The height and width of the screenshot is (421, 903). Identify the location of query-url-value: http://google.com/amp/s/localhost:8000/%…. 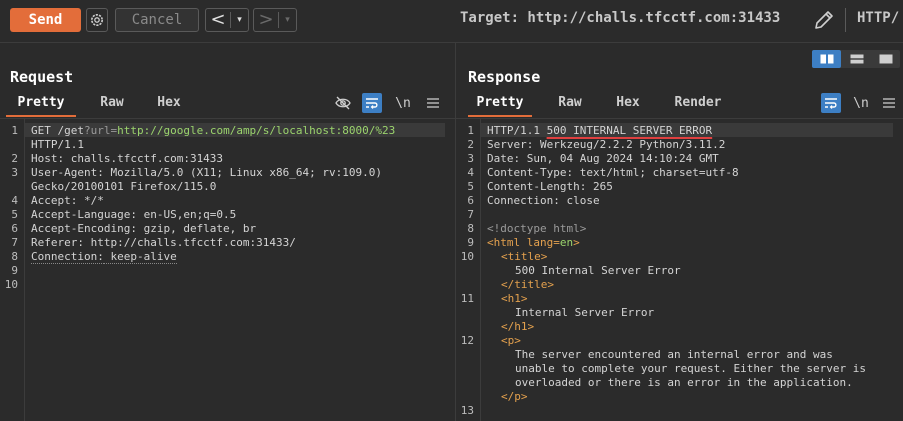
(256, 130).